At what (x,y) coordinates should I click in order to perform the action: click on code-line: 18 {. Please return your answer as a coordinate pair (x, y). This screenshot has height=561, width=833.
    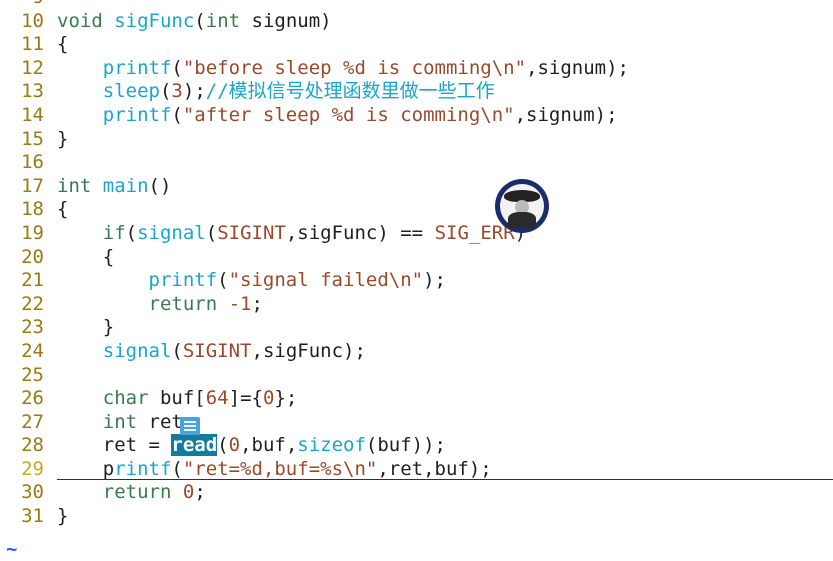
    Looking at the image, I should click on (416, 210).